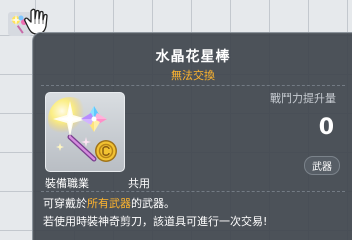 The height and width of the screenshot is (240, 352). Describe the element at coordinates (326, 127) in the screenshot. I see `combat-power-value: 0` at that location.